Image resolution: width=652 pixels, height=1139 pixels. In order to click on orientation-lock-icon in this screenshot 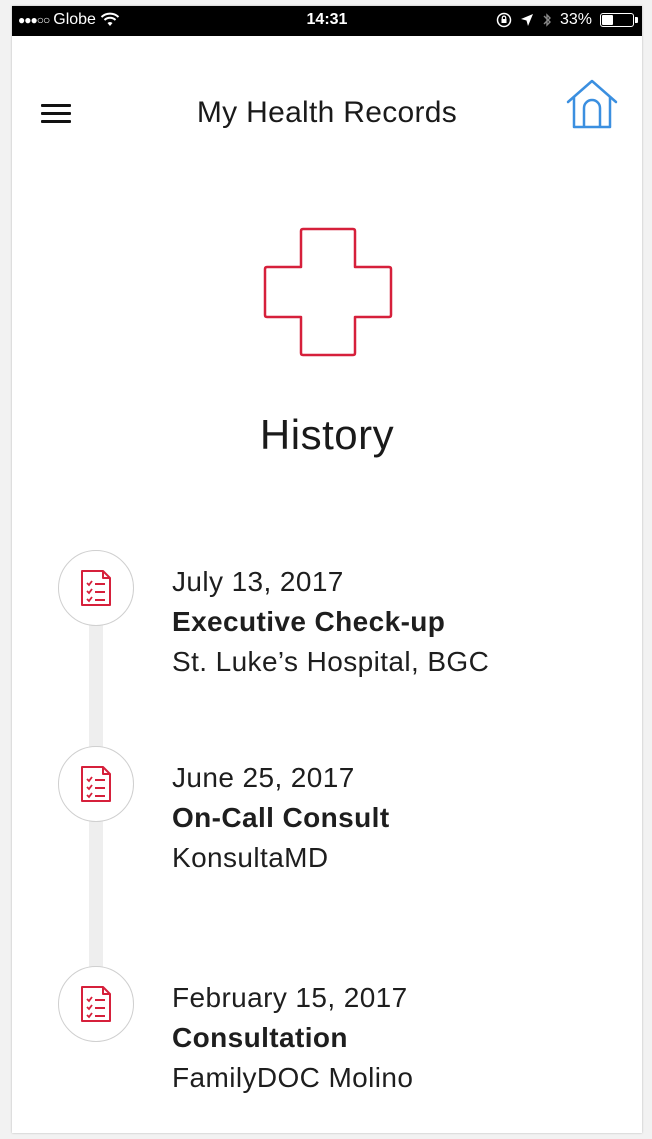, I will do `click(504, 20)`.